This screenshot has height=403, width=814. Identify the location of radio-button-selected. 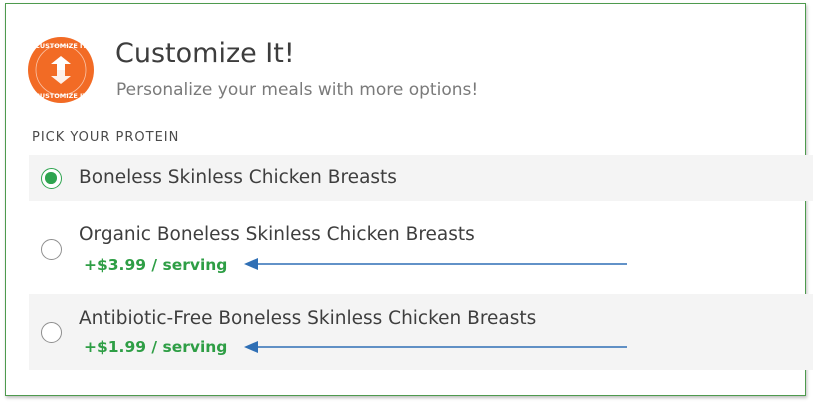
(51, 178).